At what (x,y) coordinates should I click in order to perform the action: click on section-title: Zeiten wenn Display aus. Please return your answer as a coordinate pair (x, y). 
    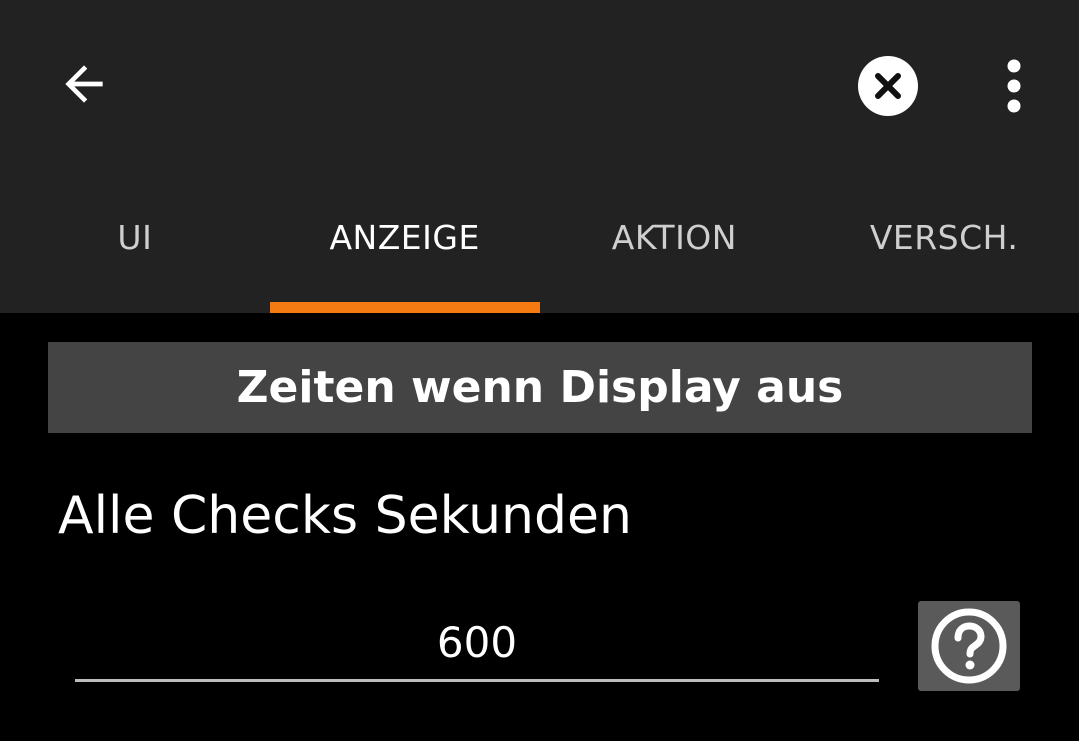
    Looking at the image, I should click on (540, 387).